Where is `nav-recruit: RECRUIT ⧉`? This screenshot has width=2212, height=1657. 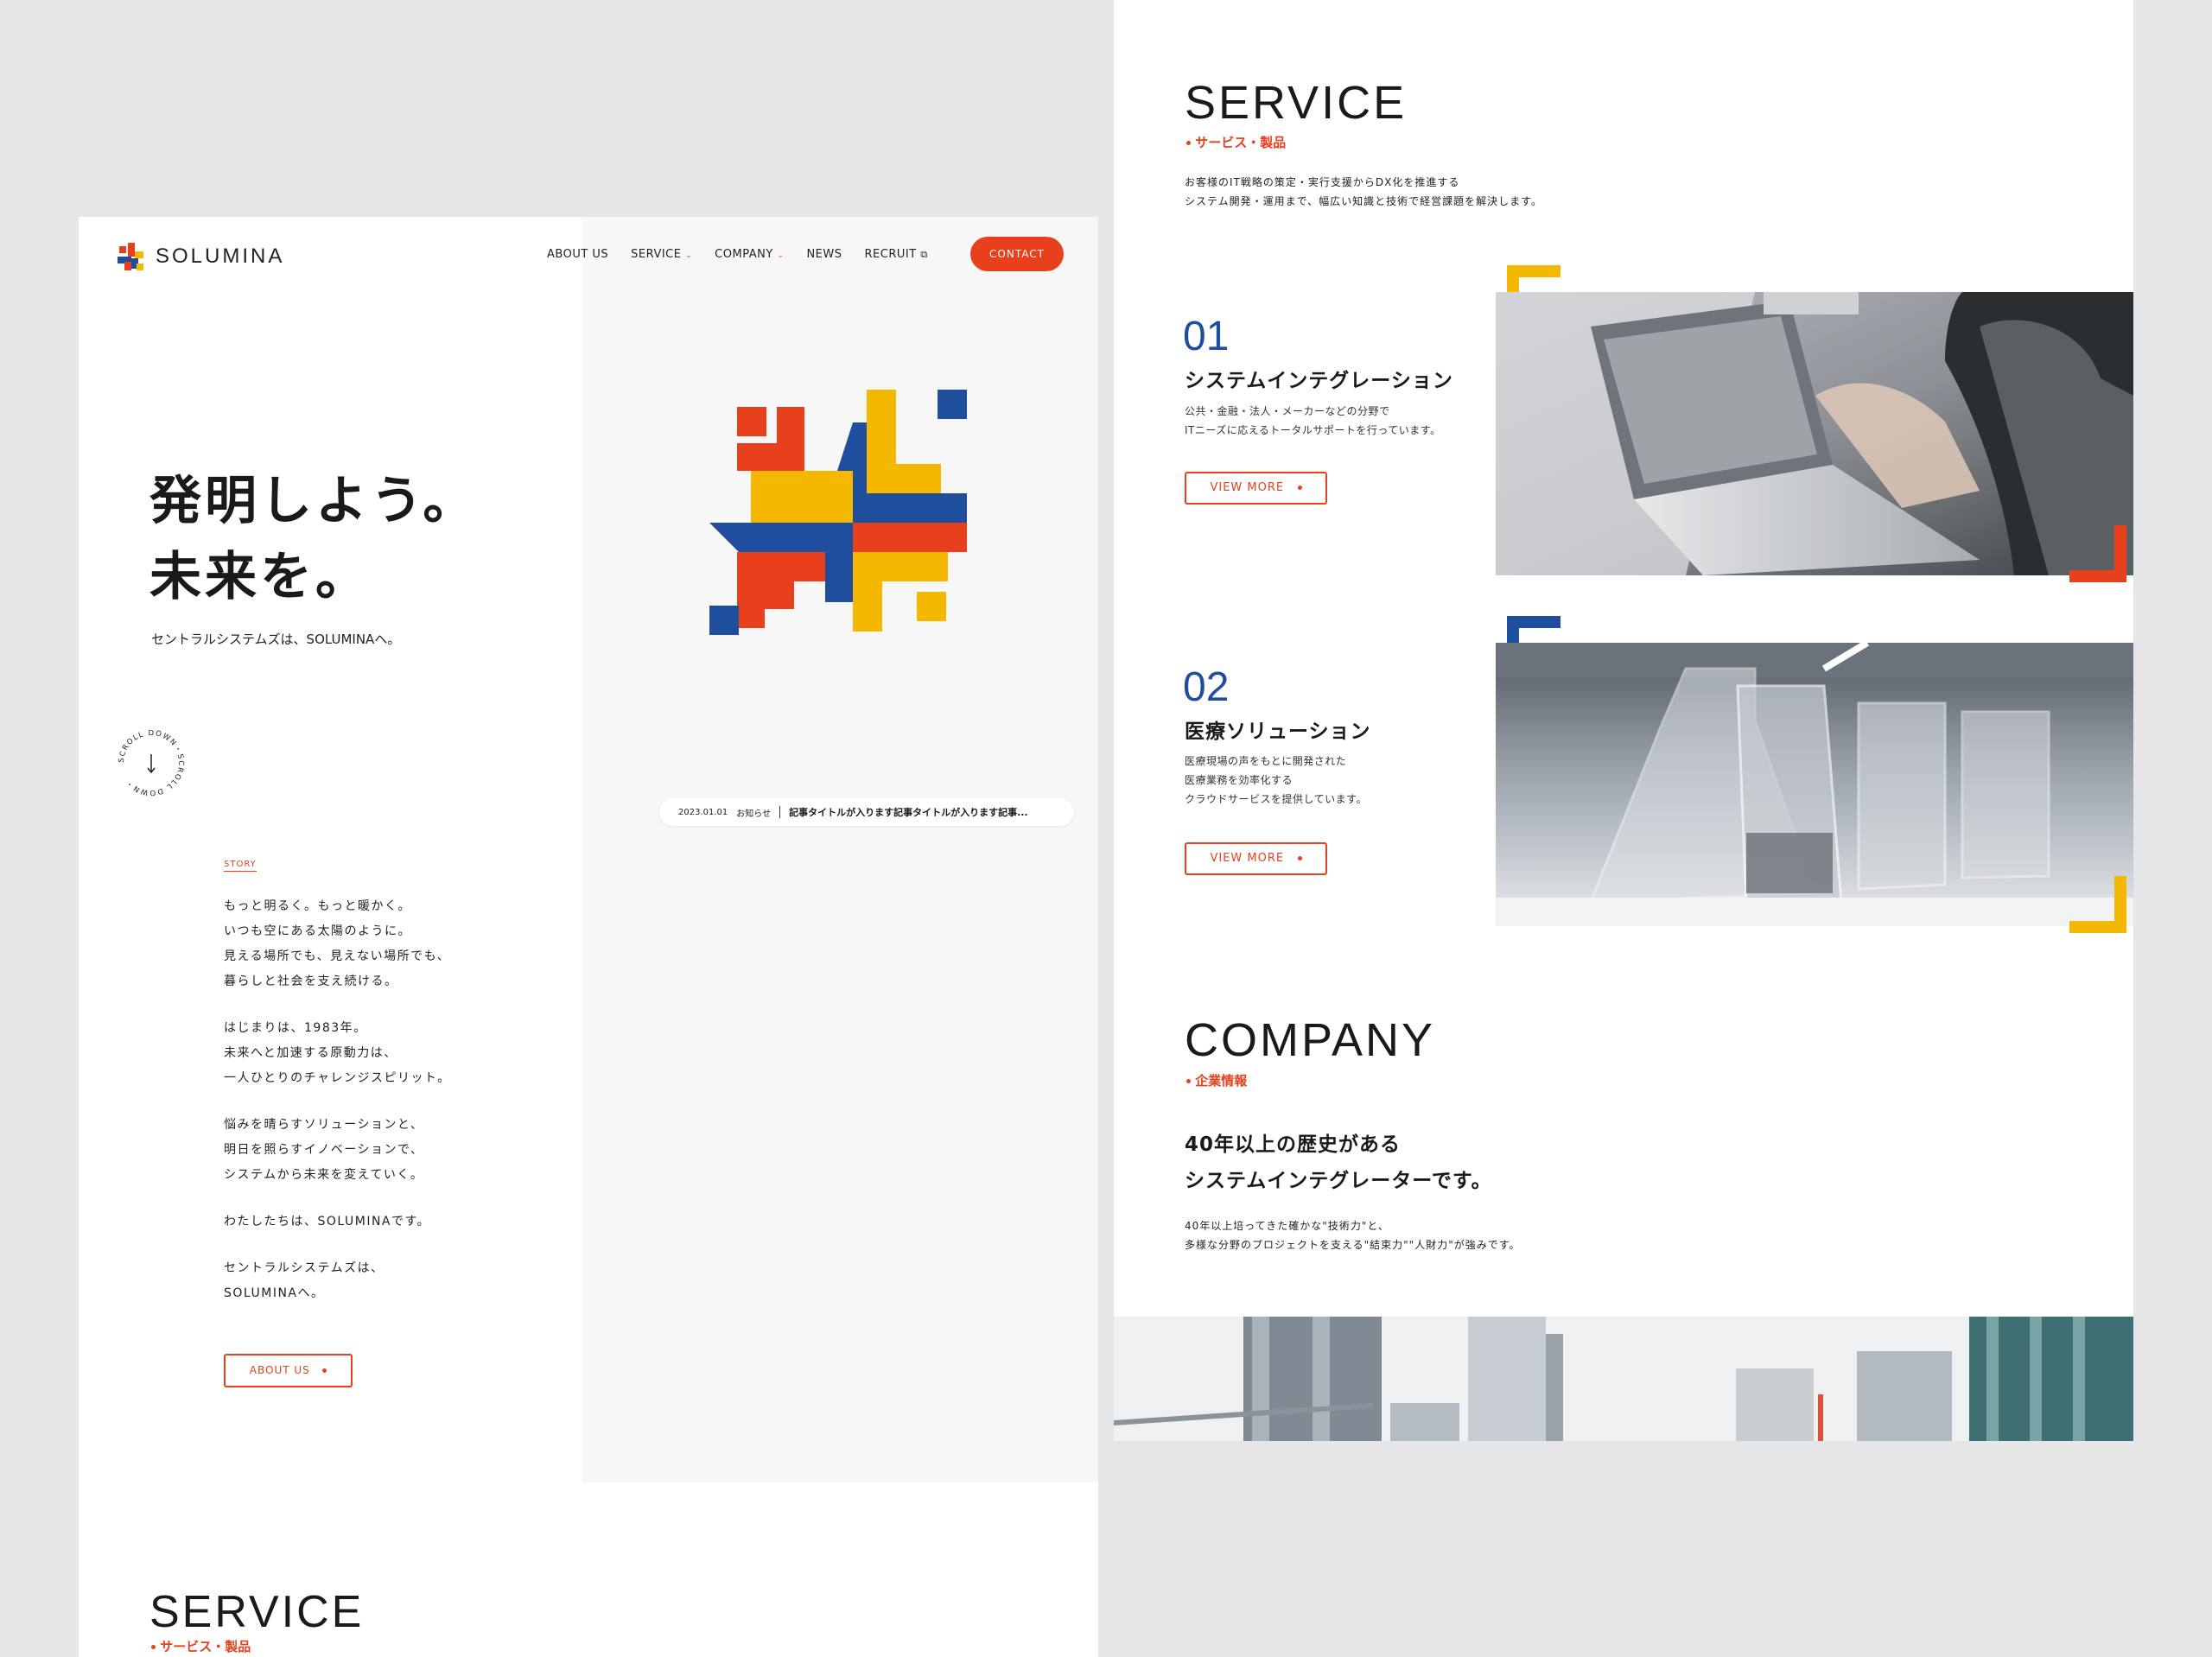
nav-recruit: RECRUIT ⧉ is located at coordinates (897, 254).